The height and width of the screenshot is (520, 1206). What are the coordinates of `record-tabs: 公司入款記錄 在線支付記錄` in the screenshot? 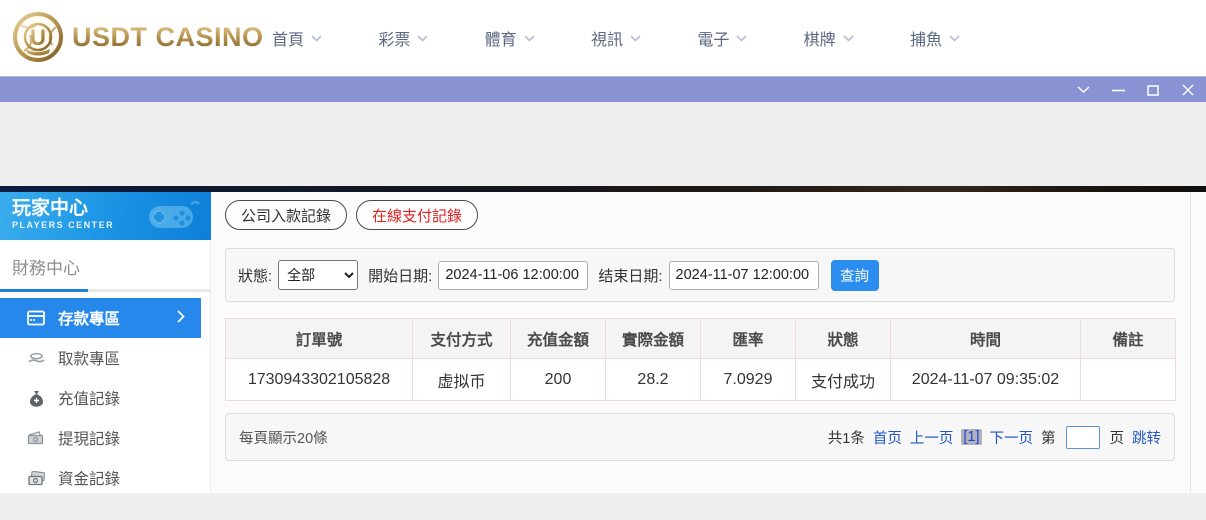 It's located at (352, 215).